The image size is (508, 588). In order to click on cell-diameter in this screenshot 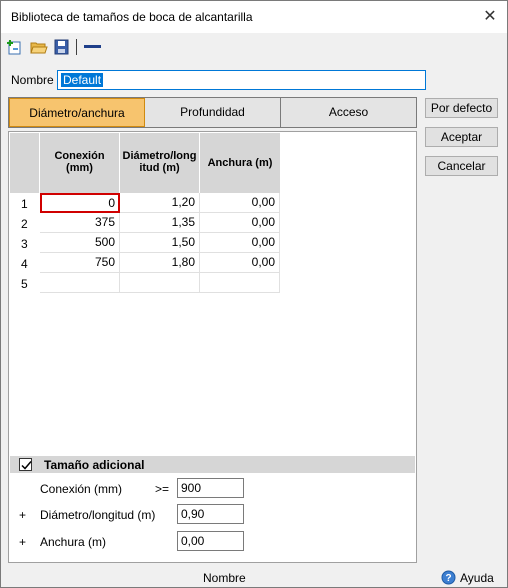, I will do `click(160, 283)`.